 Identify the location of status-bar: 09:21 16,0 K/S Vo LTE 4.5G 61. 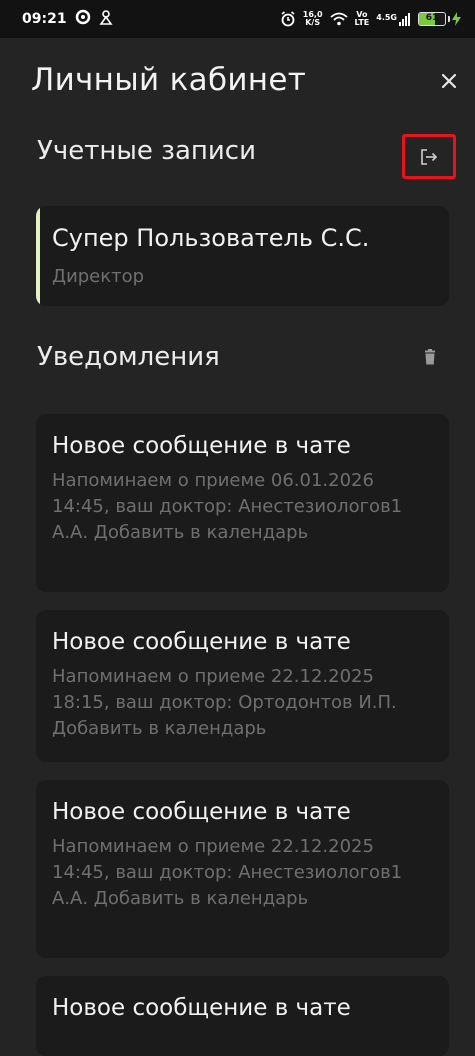
(237, 19).